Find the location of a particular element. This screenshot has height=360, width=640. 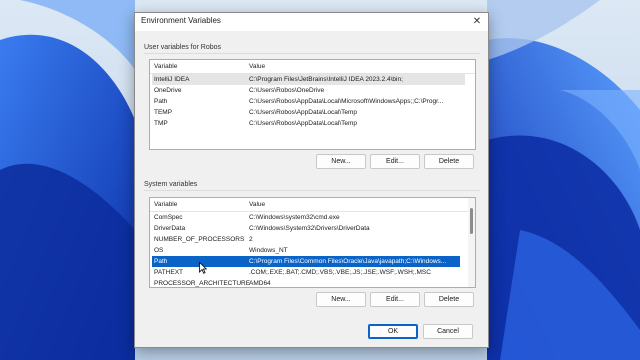

system-variables-scrollbar is located at coordinates (471, 242).